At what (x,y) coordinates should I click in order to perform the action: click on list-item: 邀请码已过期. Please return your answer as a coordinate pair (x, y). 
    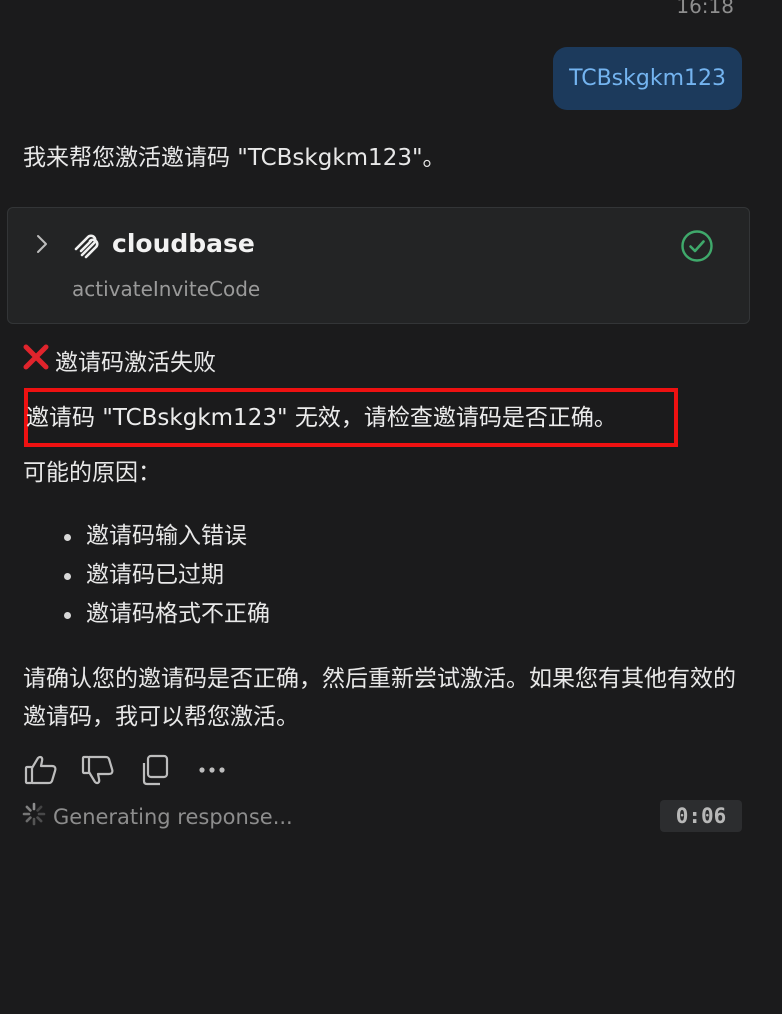
    Looking at the image, I should click on (165, 575).